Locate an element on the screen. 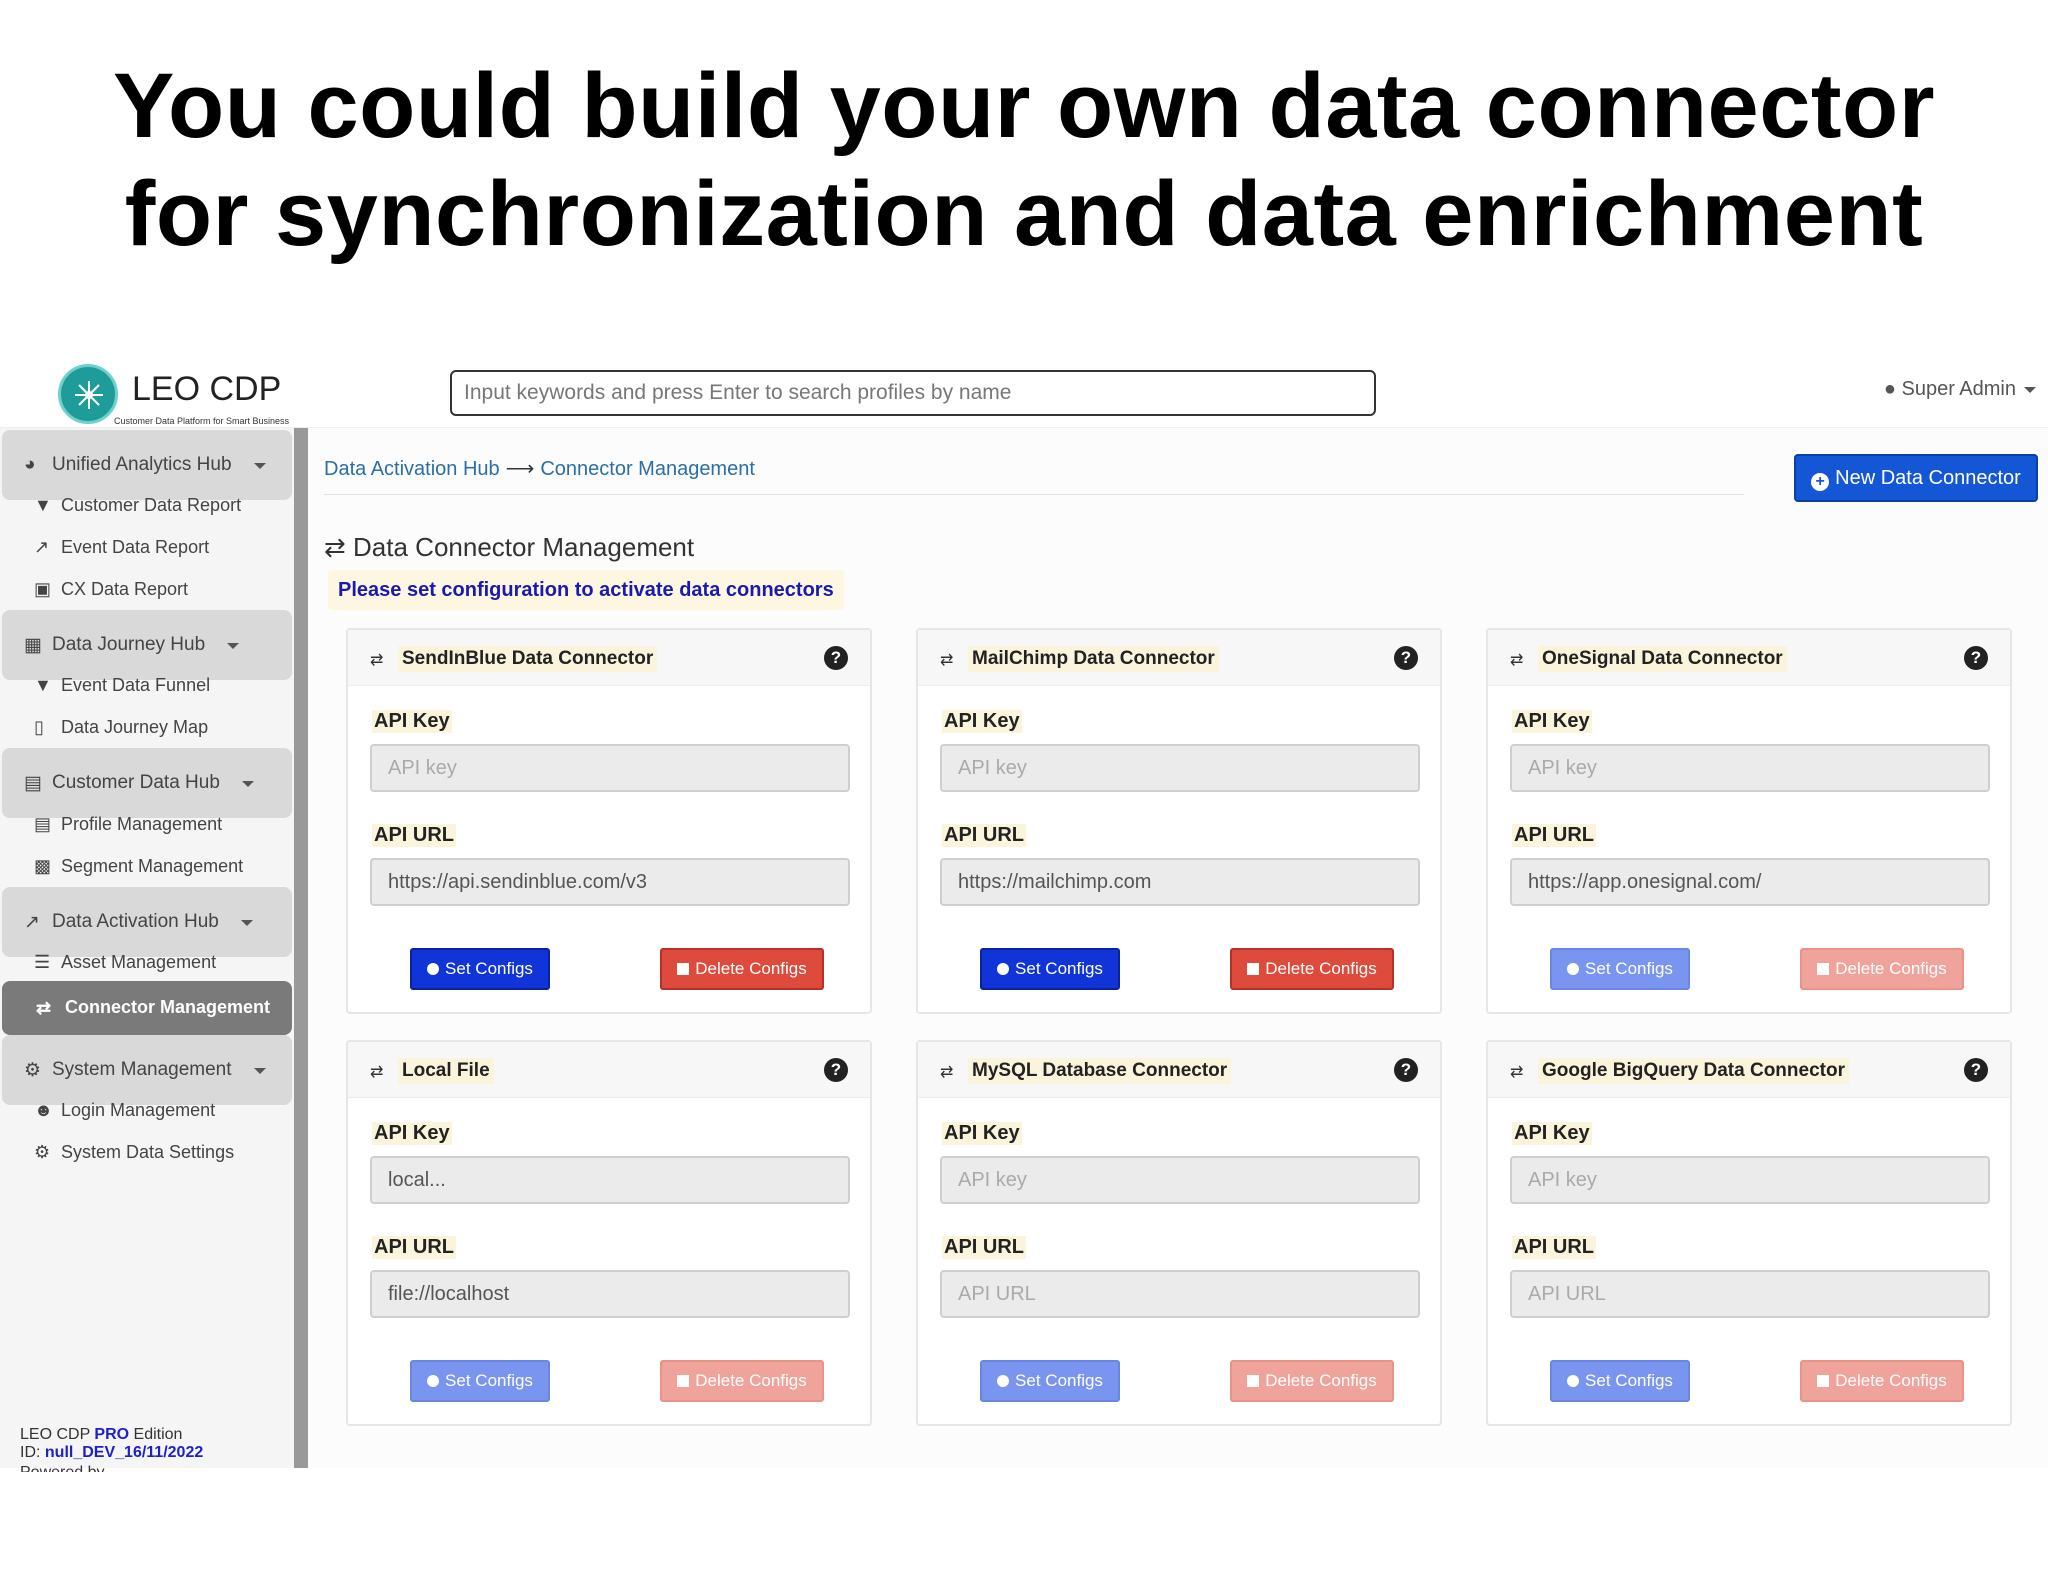 This screenshot has width=2048, height=1582. sidebar-item-data-journey-map: ▯ Data Journey Map is located at coordinates (146, 727).